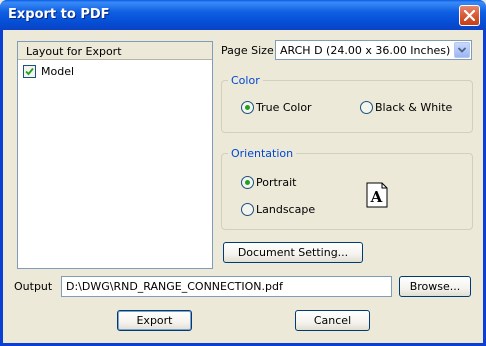  I want to click on close-button, so click(469, 15).